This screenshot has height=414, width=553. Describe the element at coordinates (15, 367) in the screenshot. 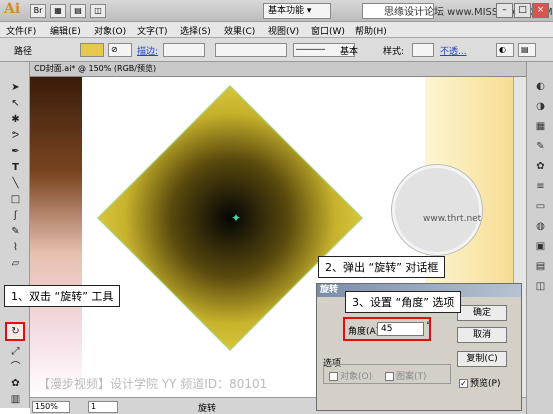

I see `warp-tool-icon: ⌒` at that location.